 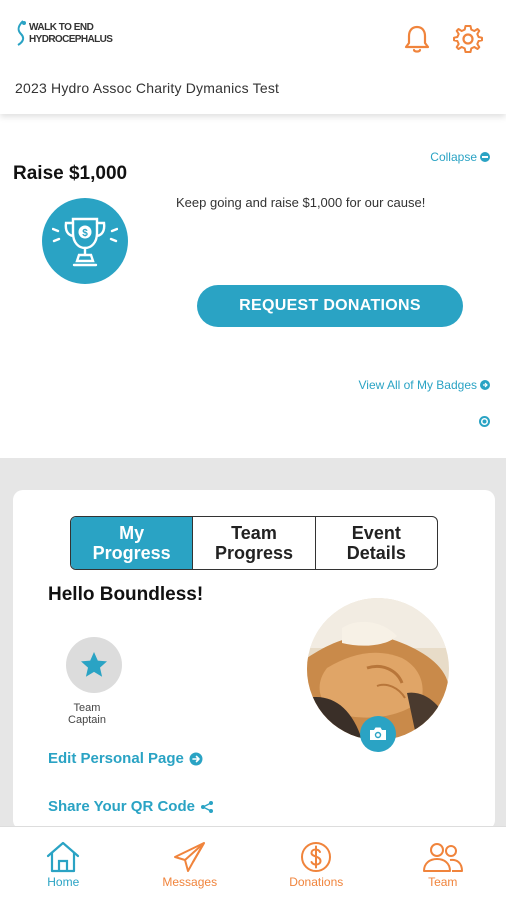 What do you see at coordinates (206, 806) in the screenshot?
I see `share-icon` at bounding box center [206, 806].